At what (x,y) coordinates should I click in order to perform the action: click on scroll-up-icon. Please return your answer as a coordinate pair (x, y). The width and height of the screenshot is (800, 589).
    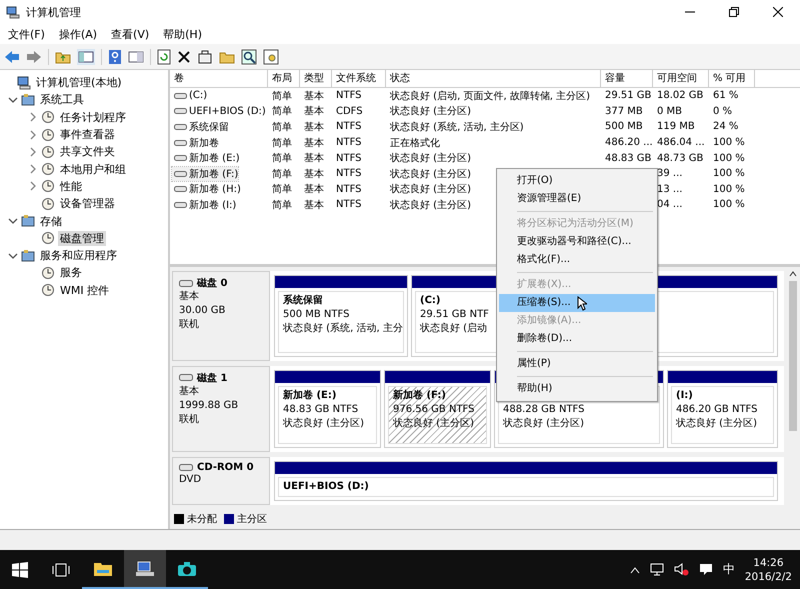
    Looking at the image, I should click on (793, 274).